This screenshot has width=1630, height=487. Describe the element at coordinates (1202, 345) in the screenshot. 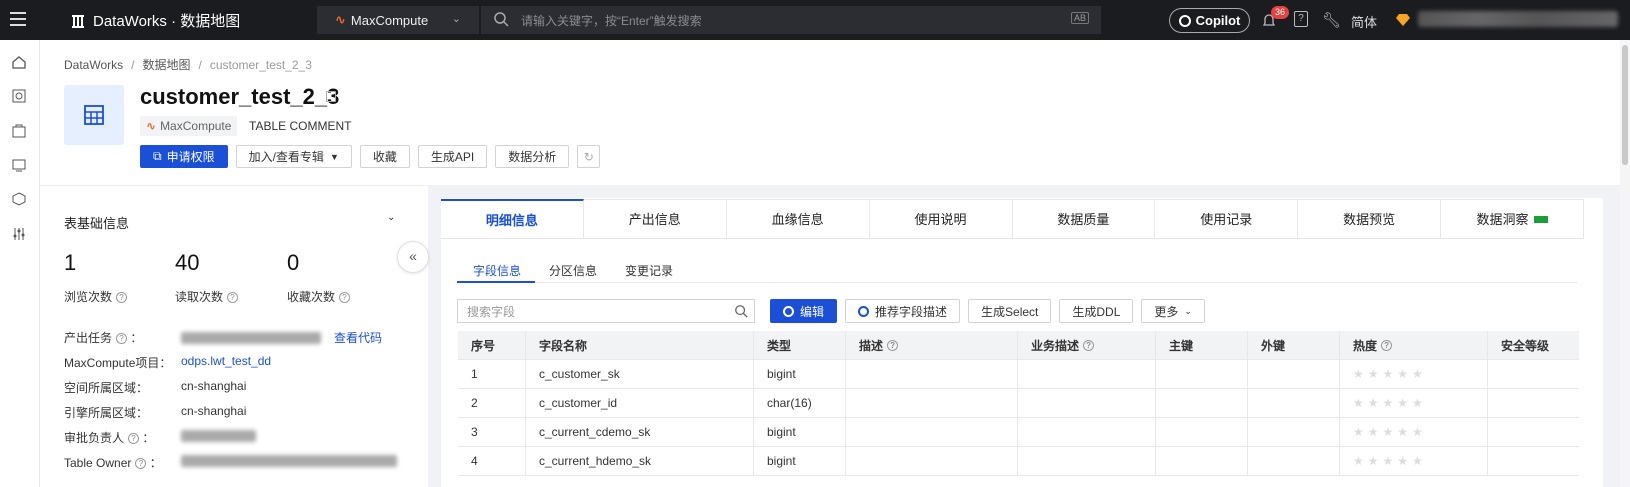

I see `col-pk: 主键` at that location.